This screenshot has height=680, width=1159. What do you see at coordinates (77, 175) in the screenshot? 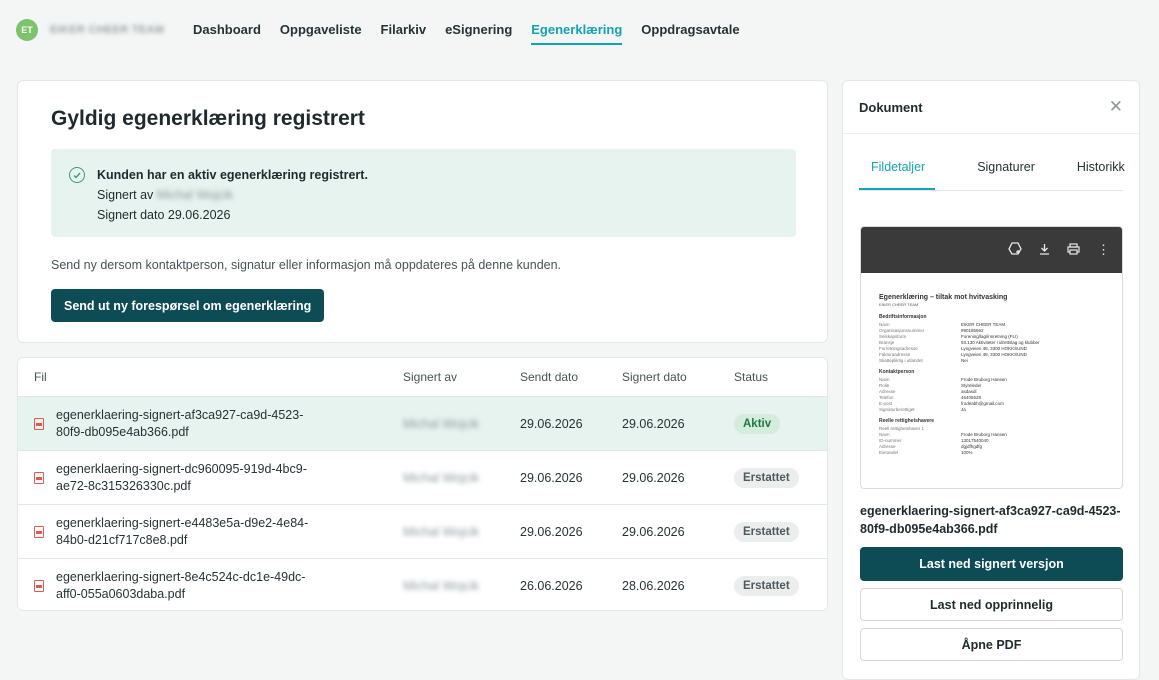
I see `check-circle-icon` at bounding box center [77, 175].